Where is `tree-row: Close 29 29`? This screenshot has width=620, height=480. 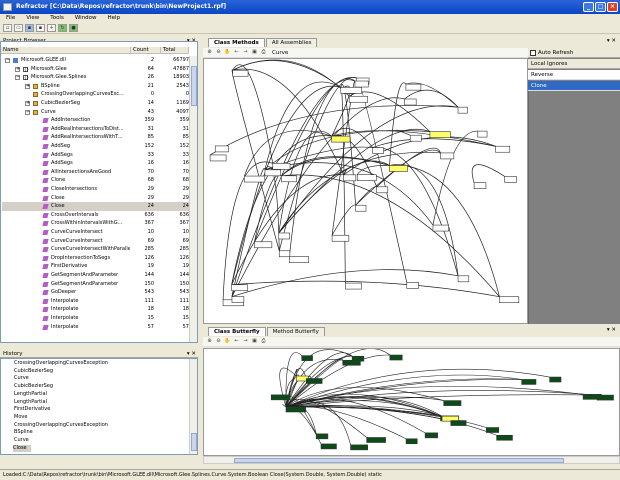 tree-row: Close 29 29 is located at coordinates (96, 198).